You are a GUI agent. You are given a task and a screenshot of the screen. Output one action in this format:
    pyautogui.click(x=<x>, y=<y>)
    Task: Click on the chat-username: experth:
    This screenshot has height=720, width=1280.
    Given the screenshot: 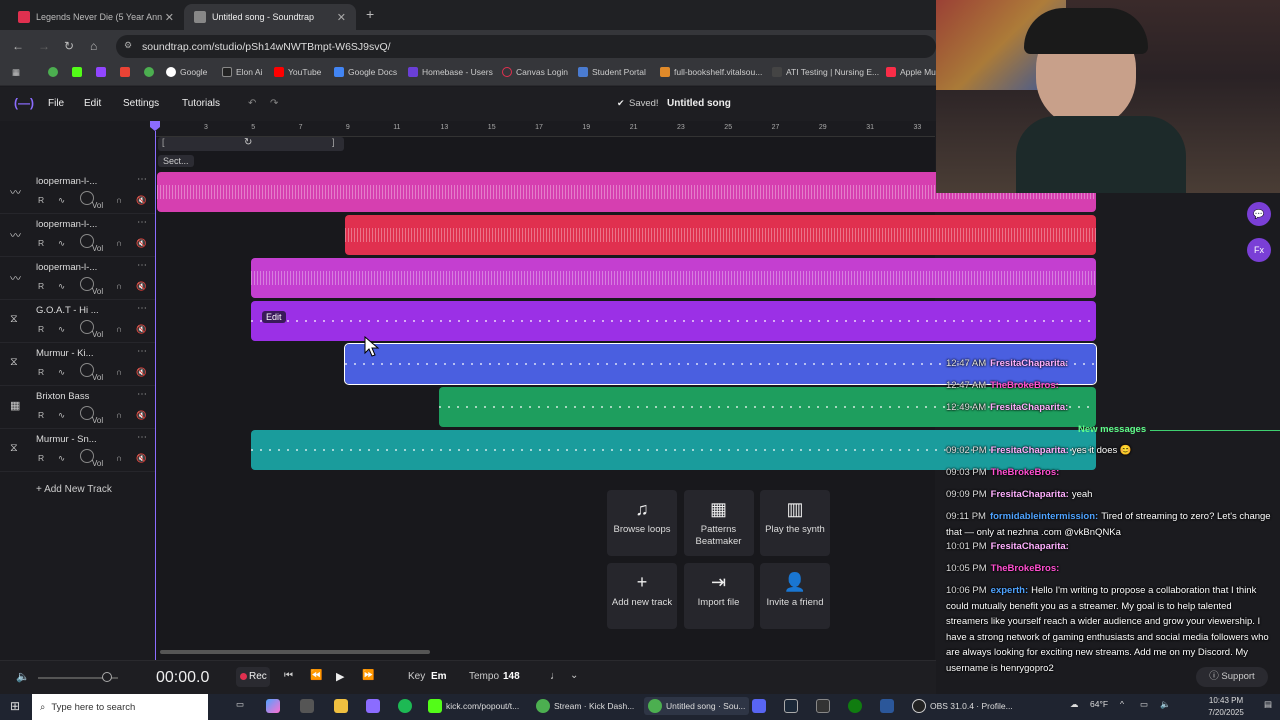 What is the action you would take?
    pyautogui.click(x=1009, y=590)
    